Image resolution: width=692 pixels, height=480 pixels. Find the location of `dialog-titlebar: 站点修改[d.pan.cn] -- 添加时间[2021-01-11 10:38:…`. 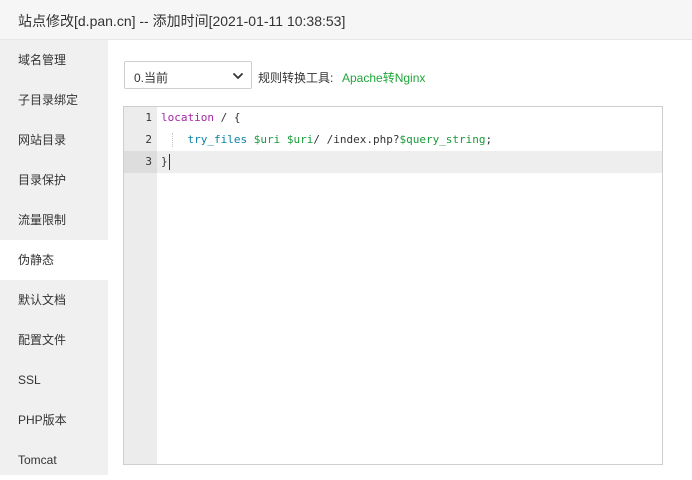

dialog-titlebar: 站点修改[d.pan.cn] -- 添加时间[2021-01-11 10:38:… is located at coordinates (346, 20).